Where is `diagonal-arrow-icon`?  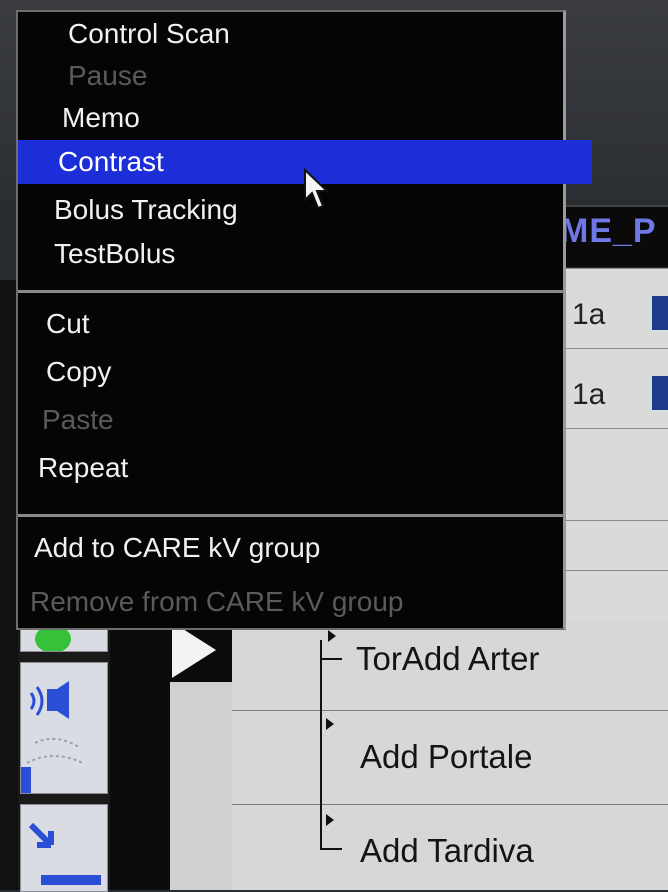
diagonal-arrow-icon is located at coordinates (64, 853).